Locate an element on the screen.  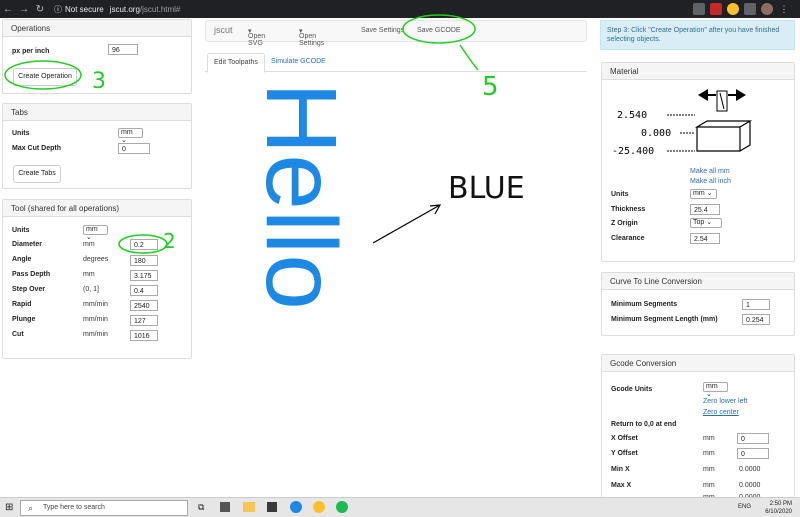
max-x-label: Max X is located at coordinates (621, 485).